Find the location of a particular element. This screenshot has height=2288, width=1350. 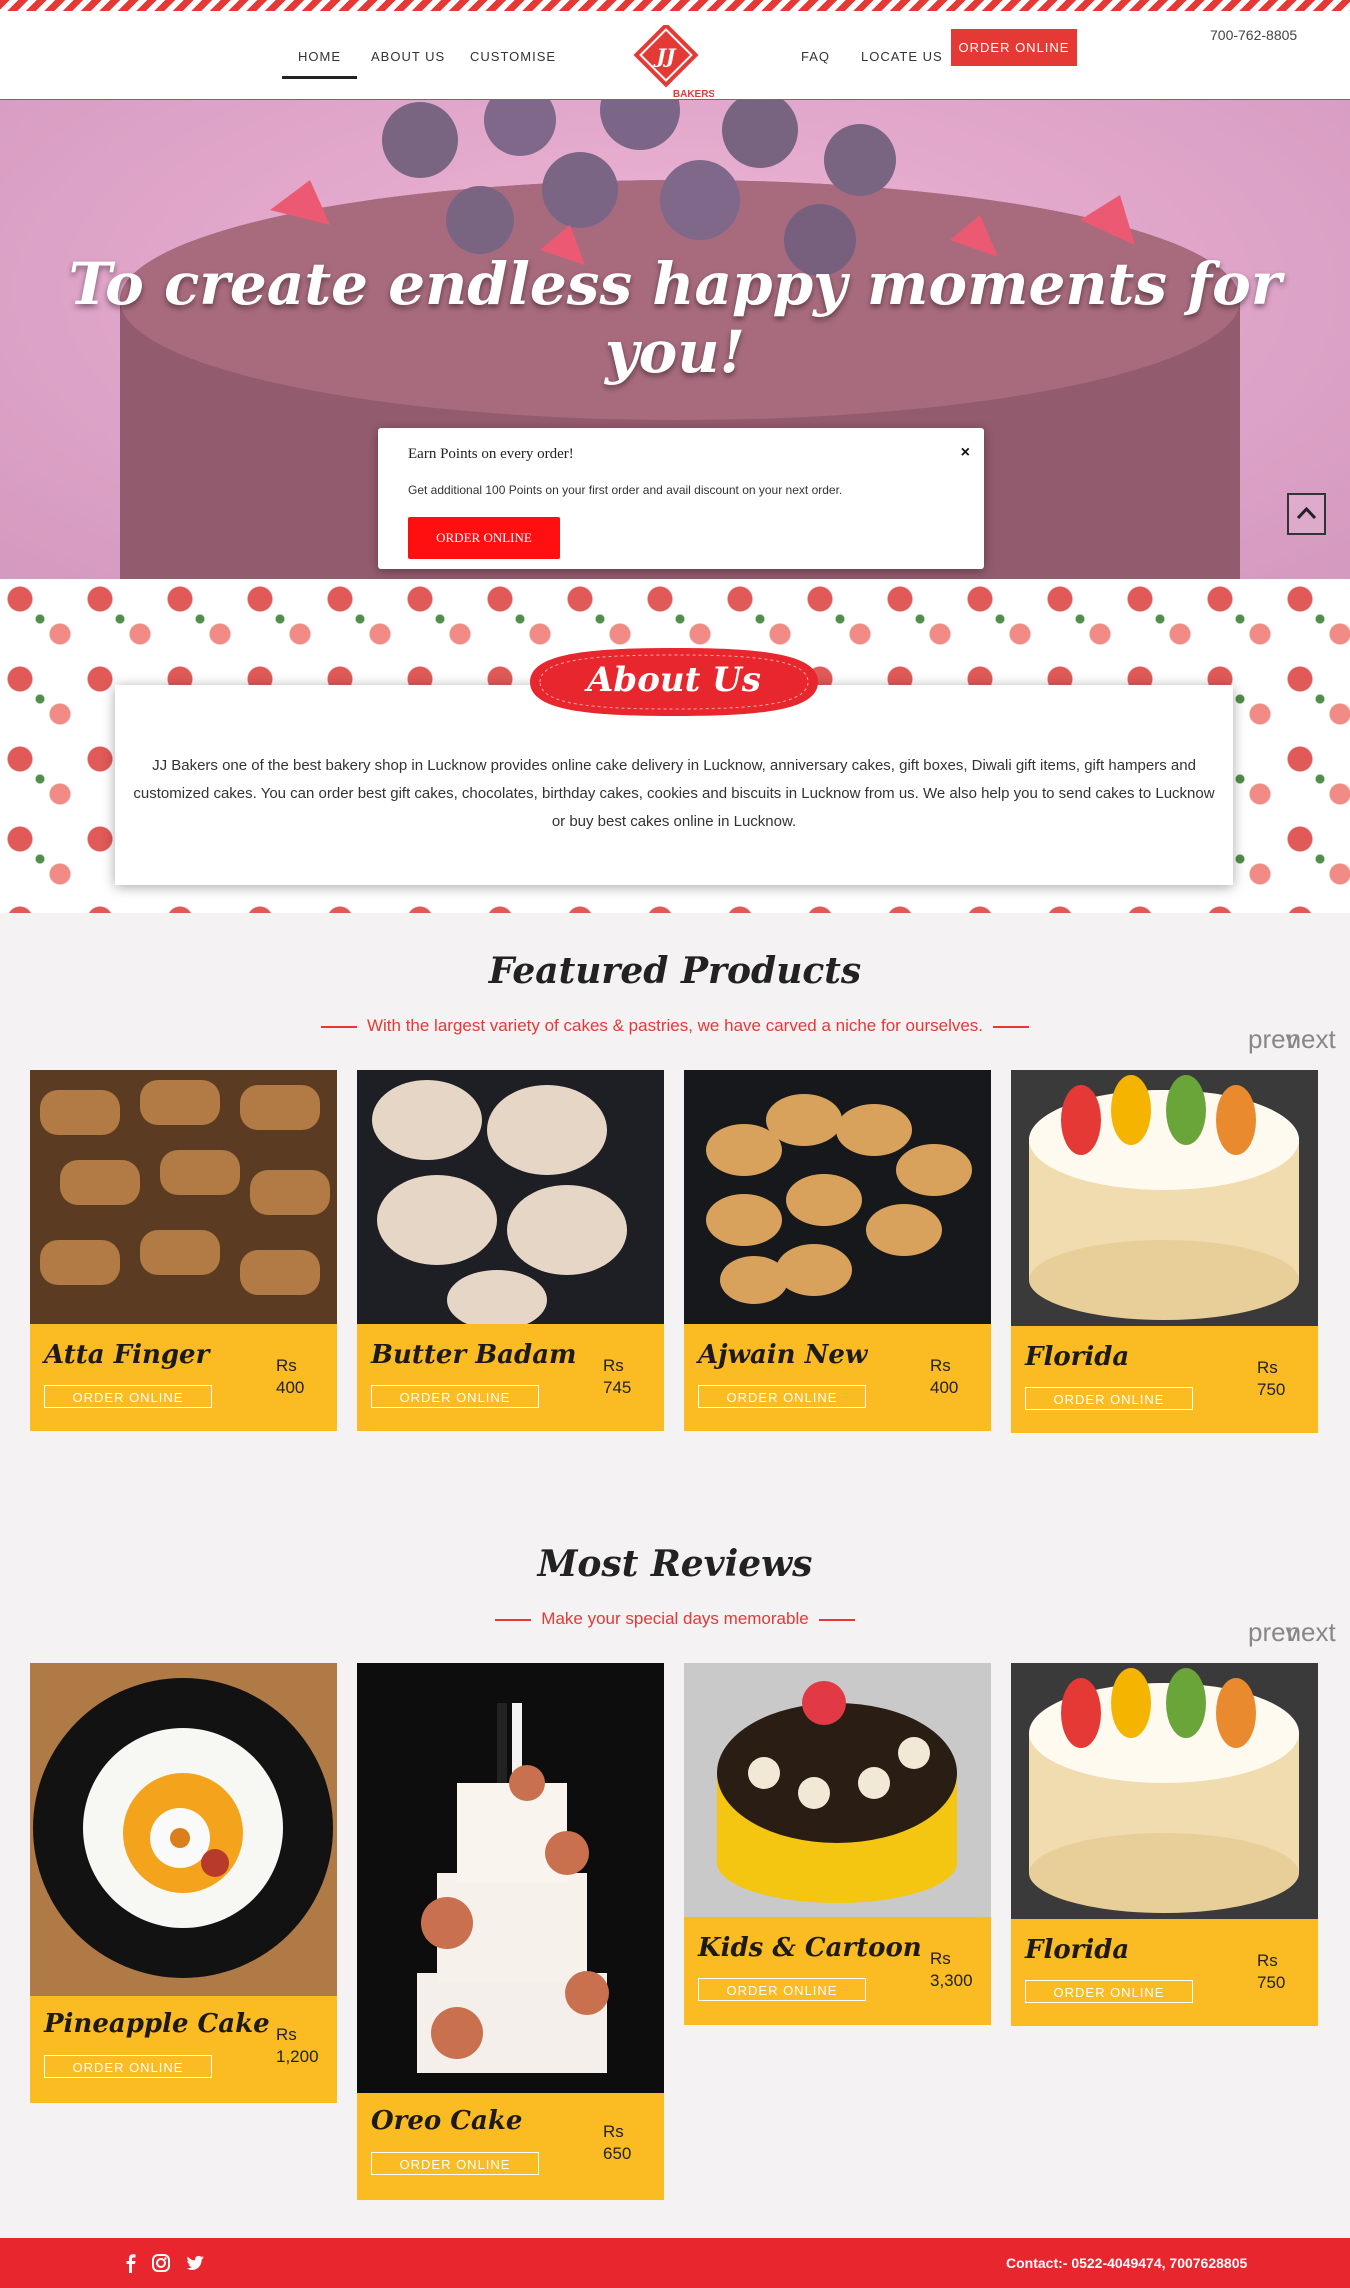

instagram-icon is located at coordinates (161, 2263).